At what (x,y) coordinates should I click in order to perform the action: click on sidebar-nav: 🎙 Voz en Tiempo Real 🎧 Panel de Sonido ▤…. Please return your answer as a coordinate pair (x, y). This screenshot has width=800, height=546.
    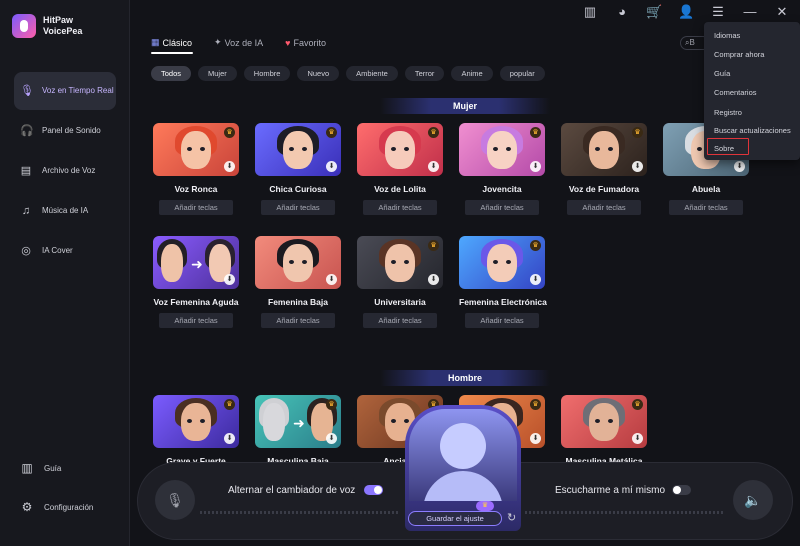
    Looking at the image, I should click on (65, 172).